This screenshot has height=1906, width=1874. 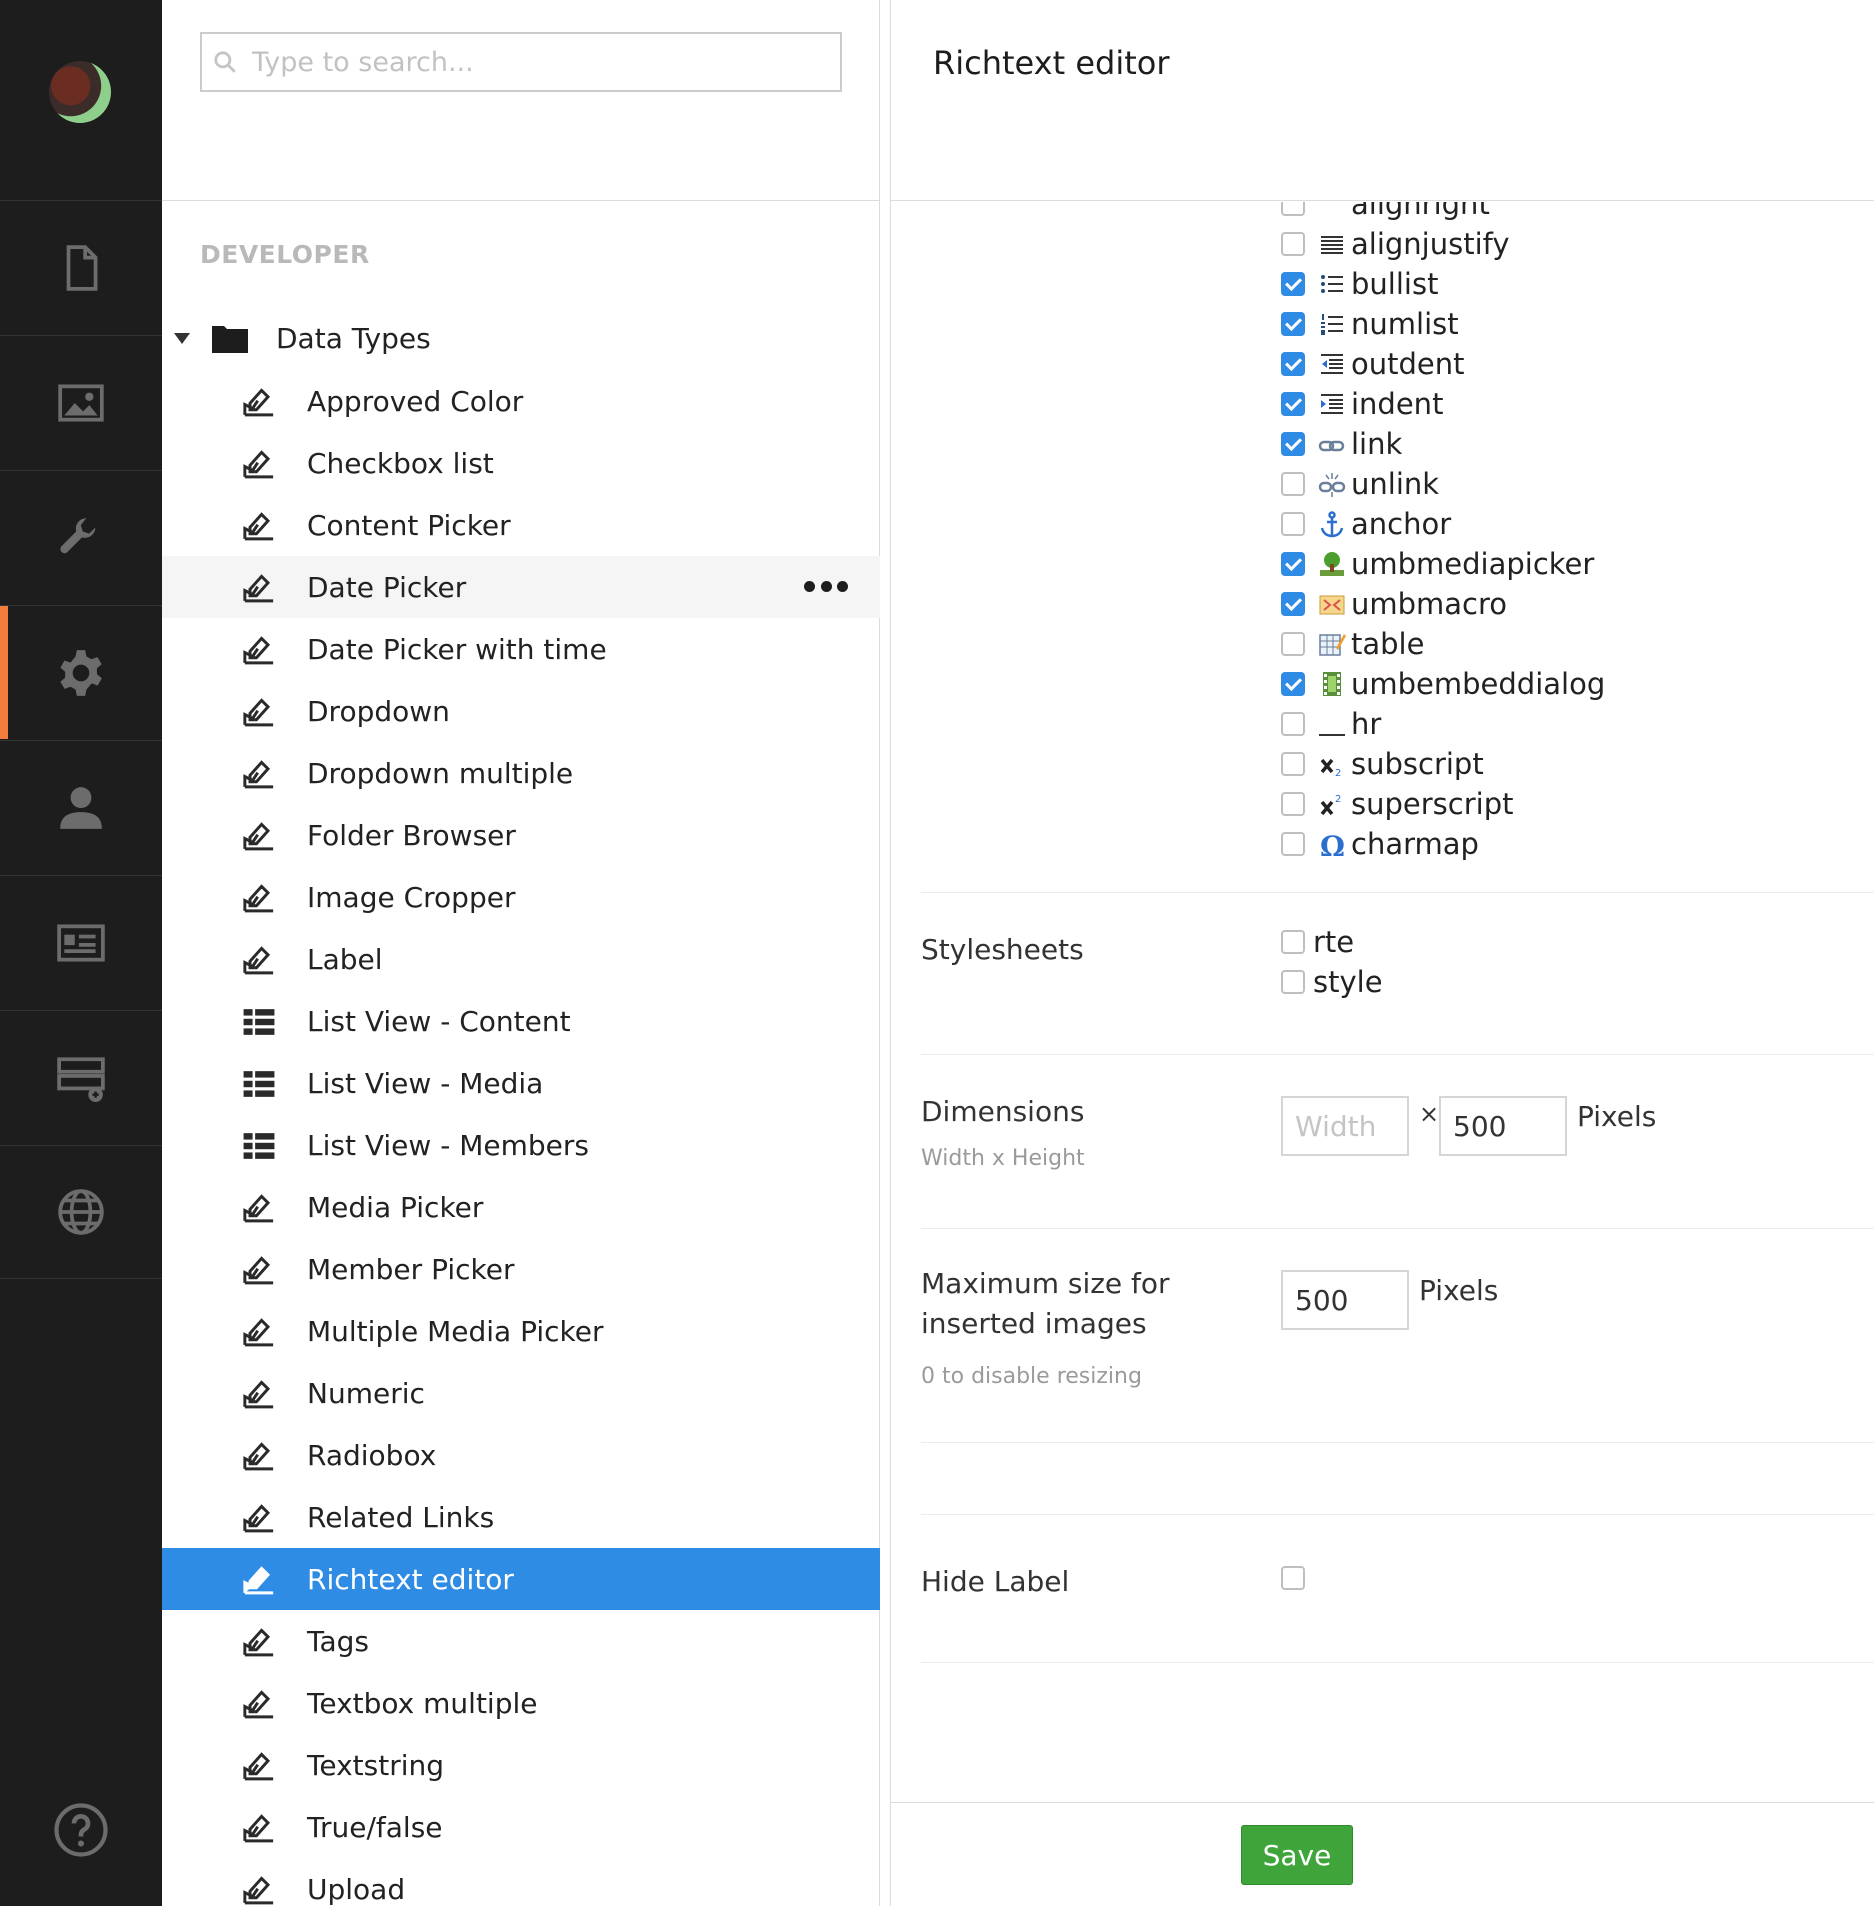 I want to click on stylesheet-style-checkbox, so click(x=1293, y=982).